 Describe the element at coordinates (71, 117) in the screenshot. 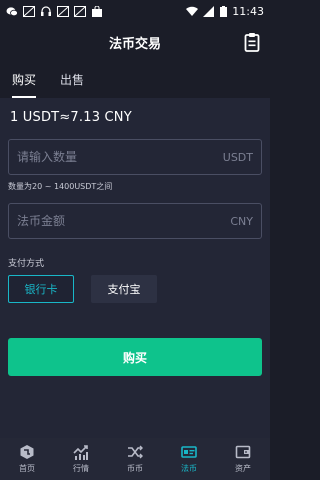

I see `exchange-rate: 1 USDT≈7.13 CNY` at that location.